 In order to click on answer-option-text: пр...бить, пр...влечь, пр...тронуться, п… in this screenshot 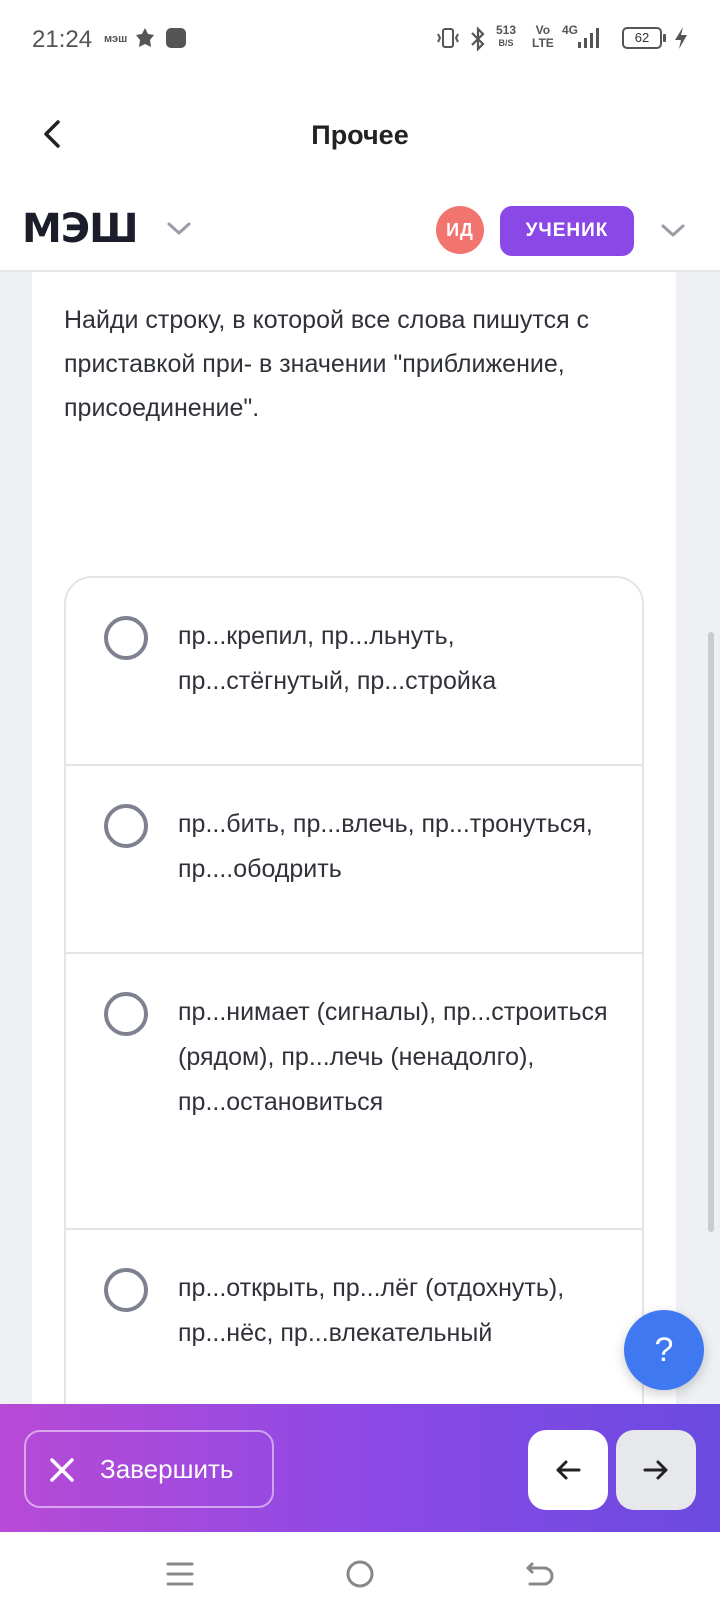, I will do `click(385, 846)`.